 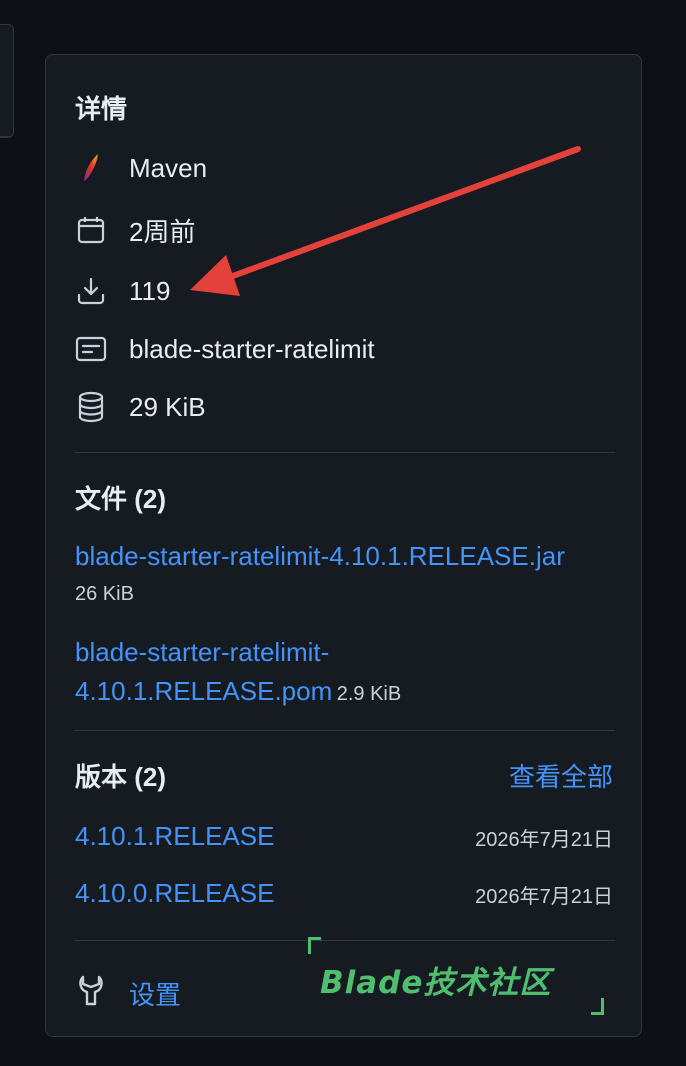 I want to click on database-icon, so click(x=91, y=407).